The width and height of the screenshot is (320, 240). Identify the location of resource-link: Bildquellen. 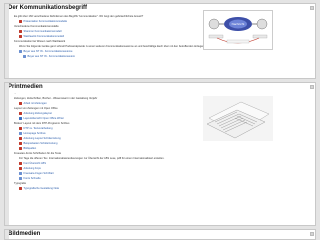
(27, 148).